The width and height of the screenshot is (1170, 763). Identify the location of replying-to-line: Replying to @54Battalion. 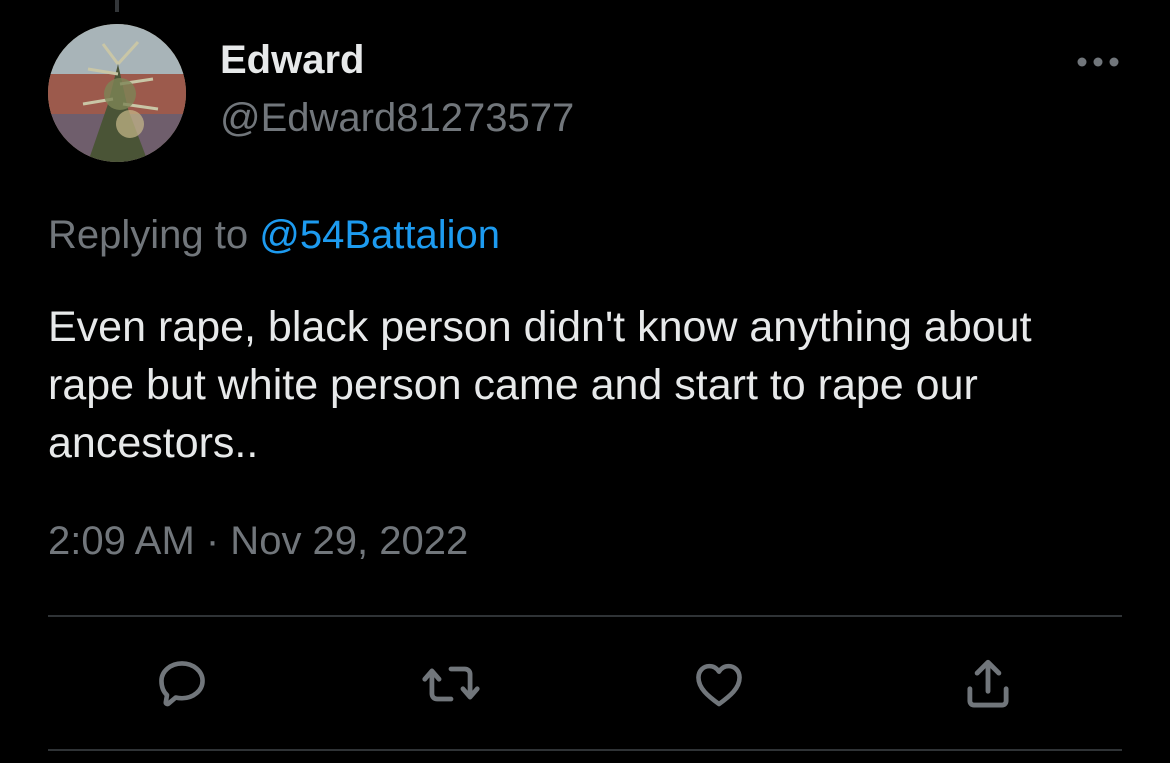
(274, 235).